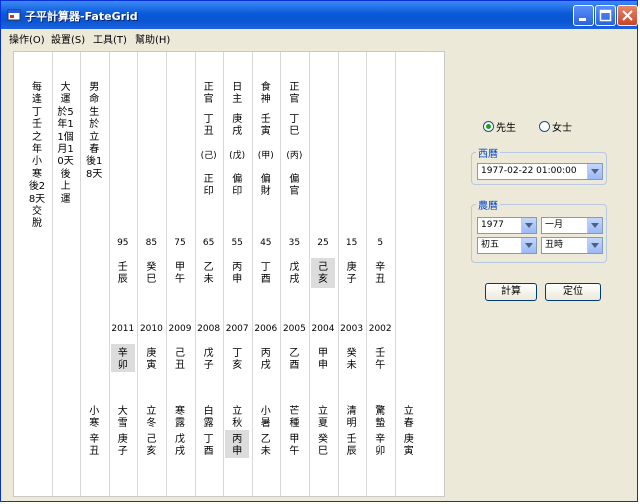  What do you see at coordinates (408, 446) in the screenshot?
I see `solar-term-ganzhi: 庚寅` at bounding box center [408, 446].